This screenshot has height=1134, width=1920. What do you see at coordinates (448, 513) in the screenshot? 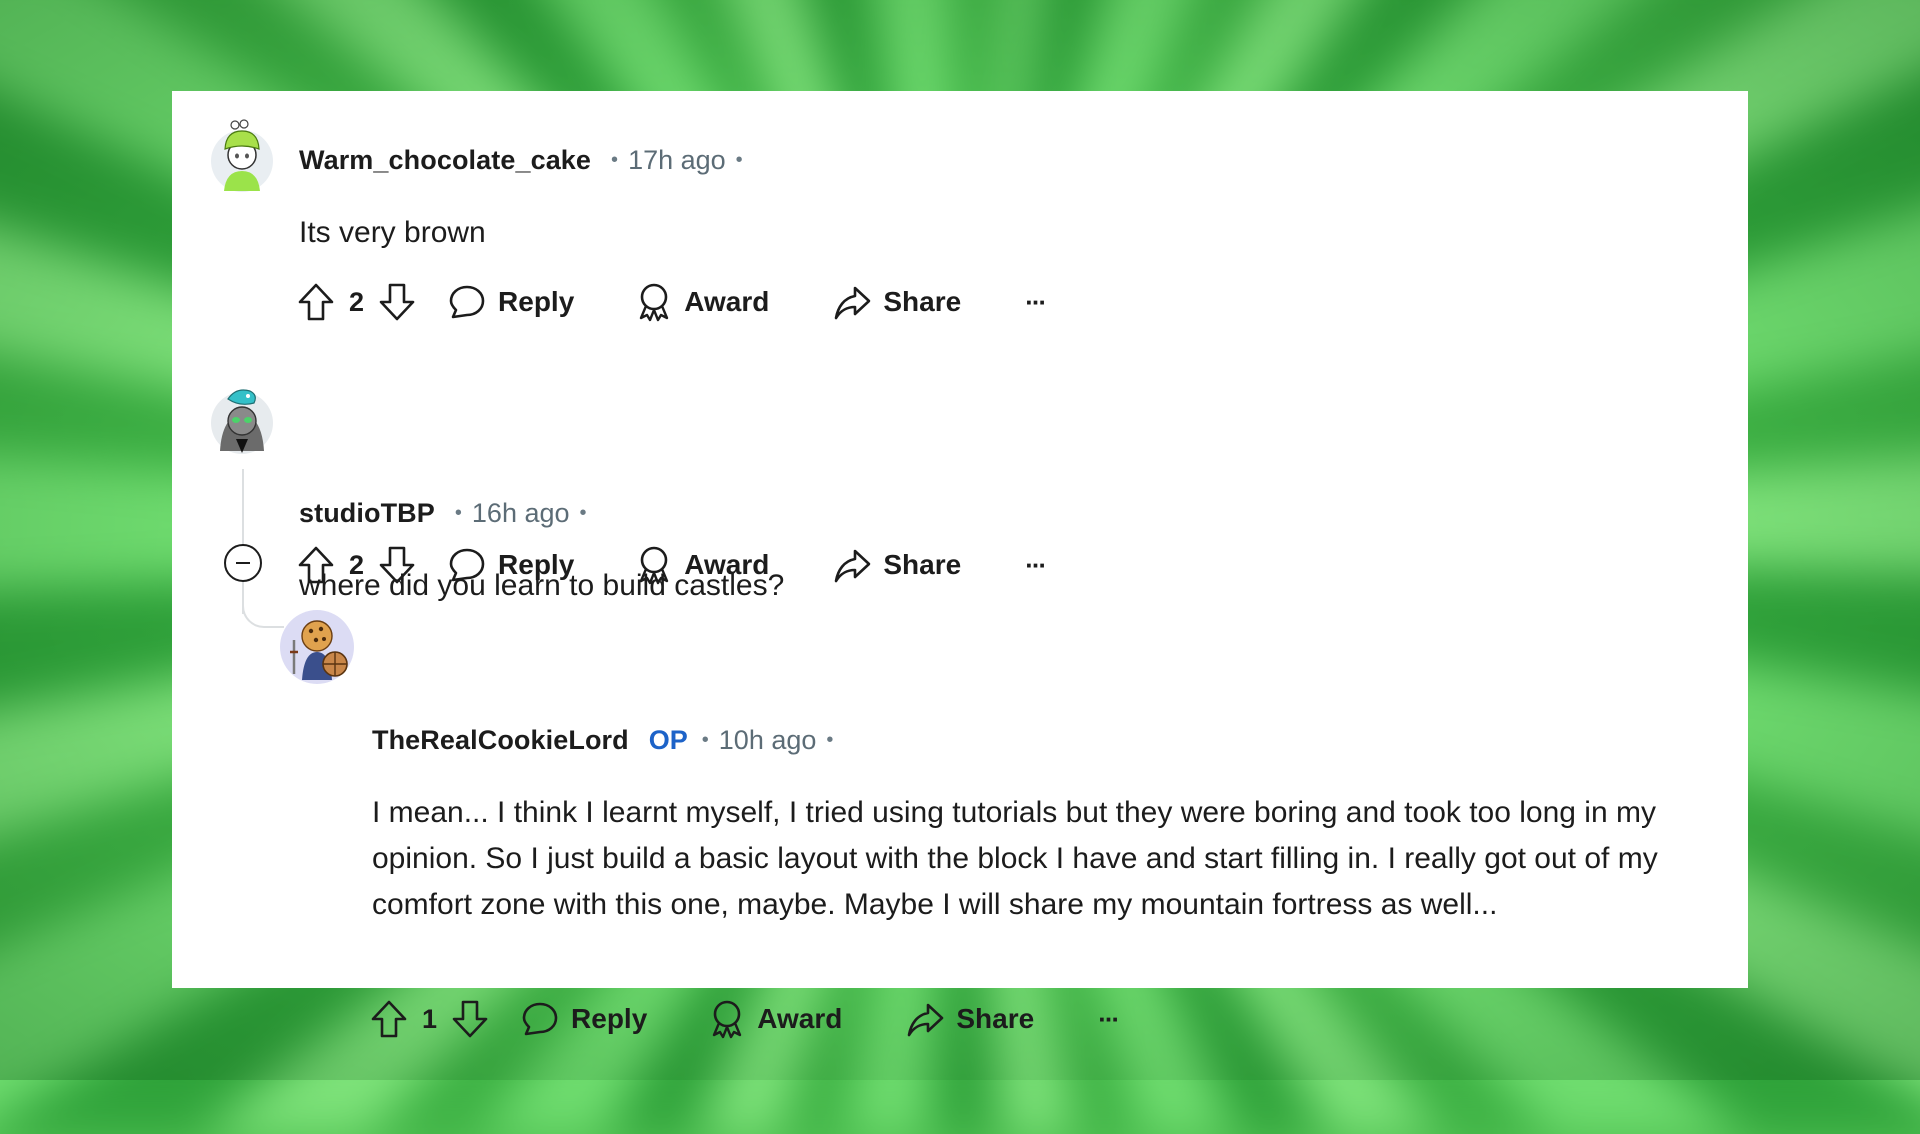
I see `comment-meta: studioTBP • 16h ago •` at bounding box center [448, 513].